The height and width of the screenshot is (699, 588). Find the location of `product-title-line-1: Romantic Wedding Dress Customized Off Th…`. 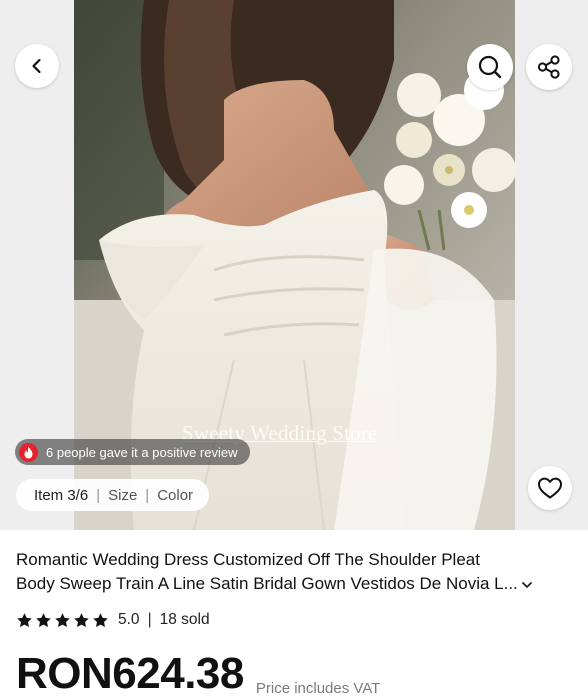

product-title-line-1: Romantic Wedding Dress Customized Off Th… is located at coordinates (248, 559).